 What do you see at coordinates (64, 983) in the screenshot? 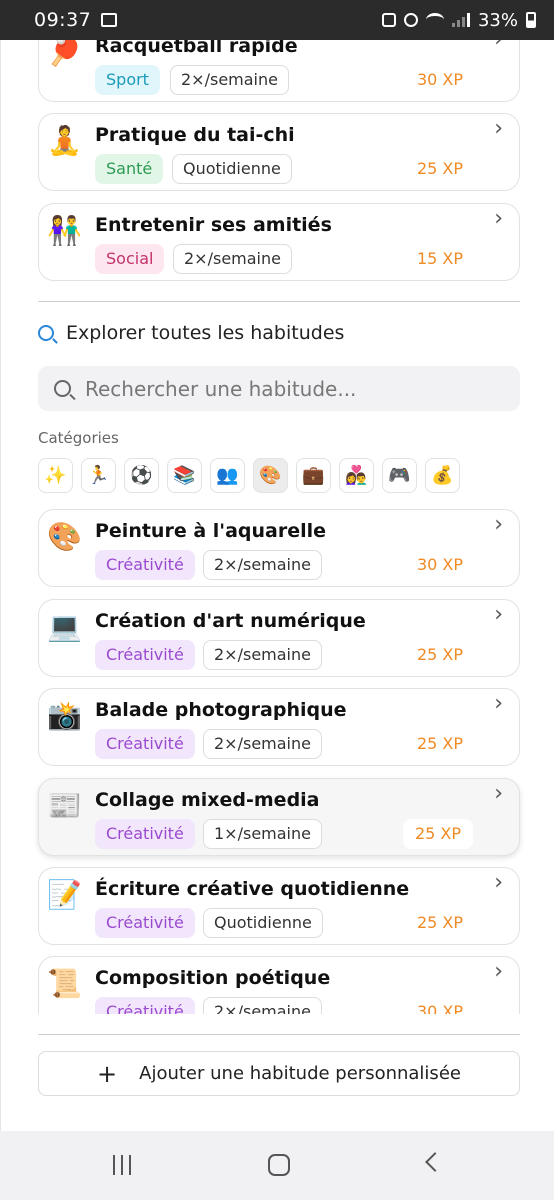
I see `scroll-icon: 📜` at bounding box center [64, 983].